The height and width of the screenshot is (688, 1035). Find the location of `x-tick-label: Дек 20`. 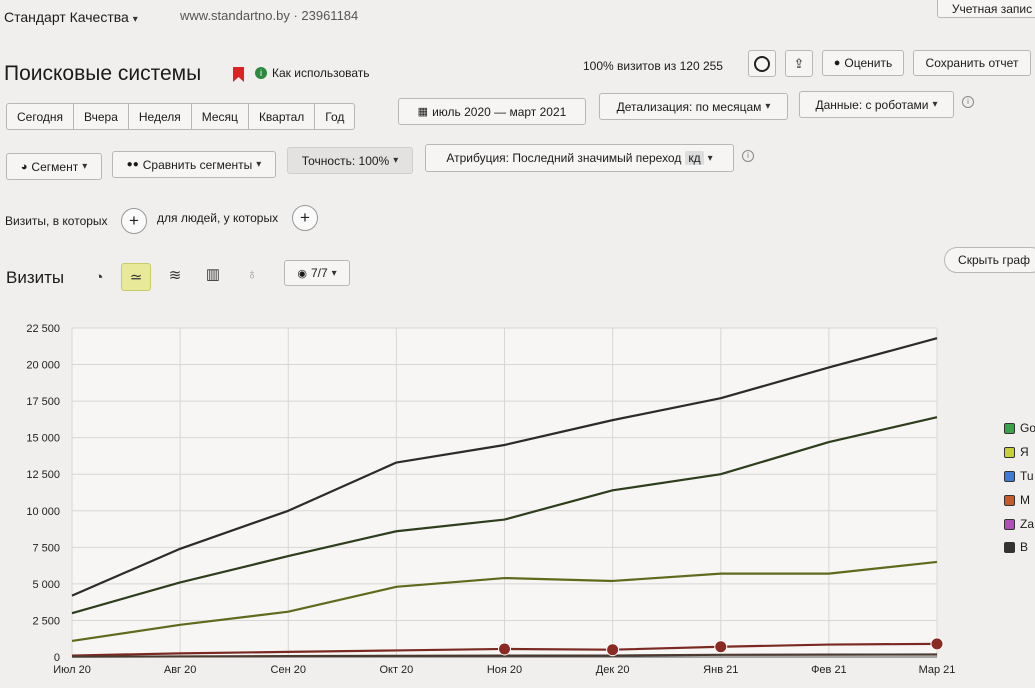

x-tick-label: Дек 20 is located at coordinates (613, 670).